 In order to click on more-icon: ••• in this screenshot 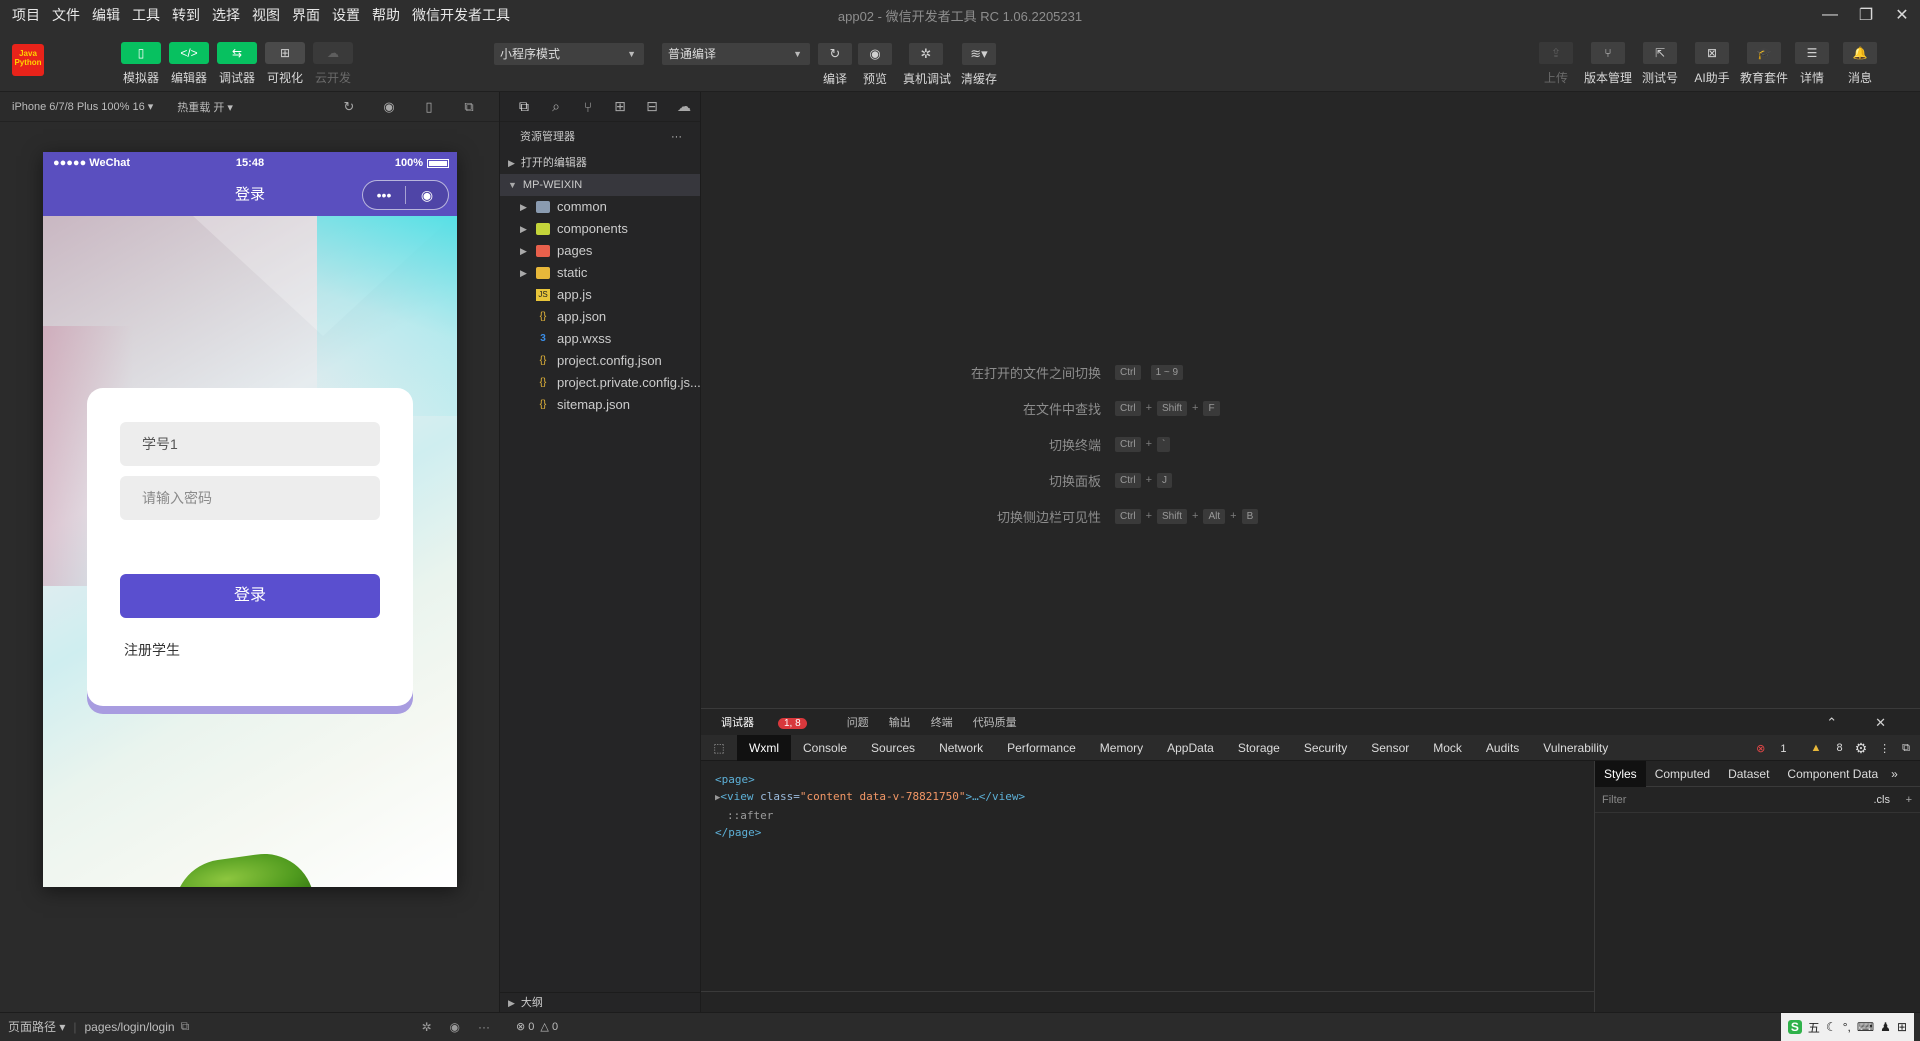, I will do `click(384, 195)`.